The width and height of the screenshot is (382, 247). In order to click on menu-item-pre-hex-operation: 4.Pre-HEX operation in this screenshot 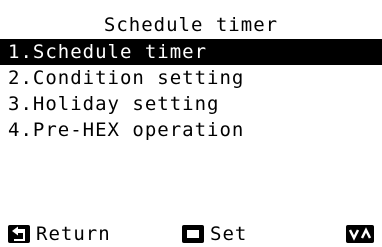, I will do `click(191, 130)`.